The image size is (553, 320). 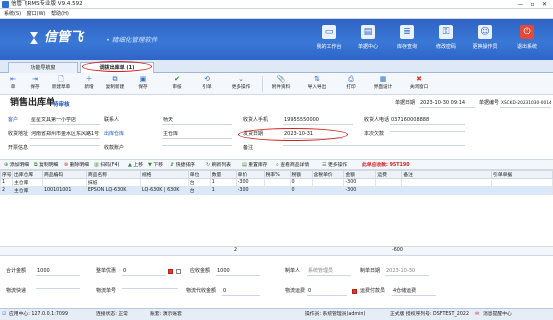 I want to click on toolbar-reference-button: ⟲ 引单, so click(x=207, y=84).